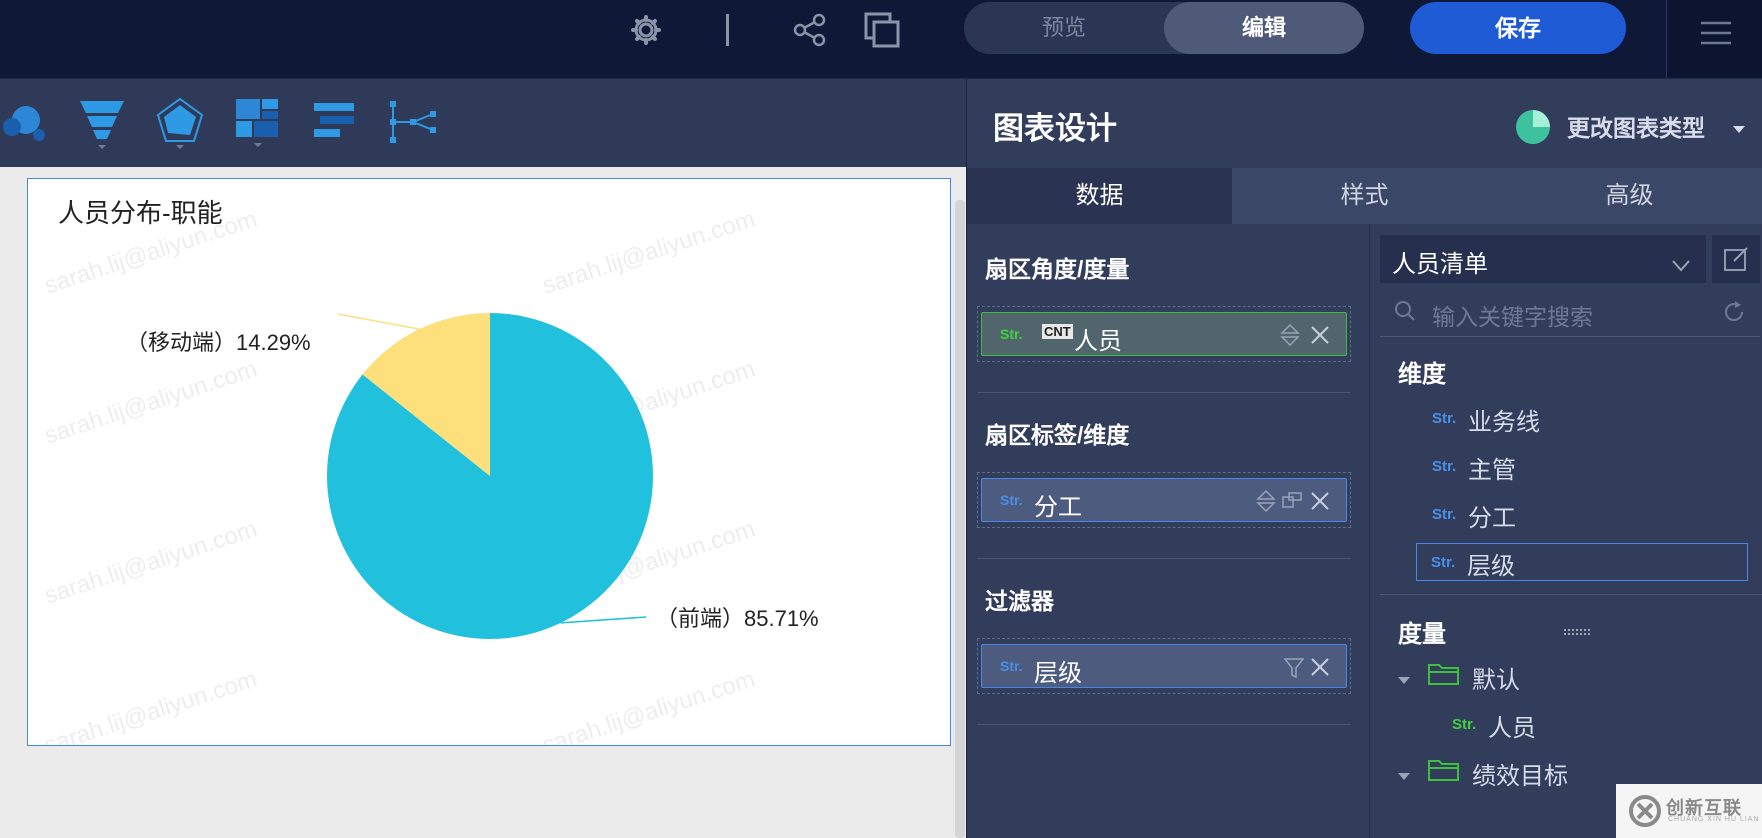  What do you see at coordinates (1582, 562) in the screenshot?
I see `dimension-field-selected: Str. 层级` at bounding box center [1582, 562].